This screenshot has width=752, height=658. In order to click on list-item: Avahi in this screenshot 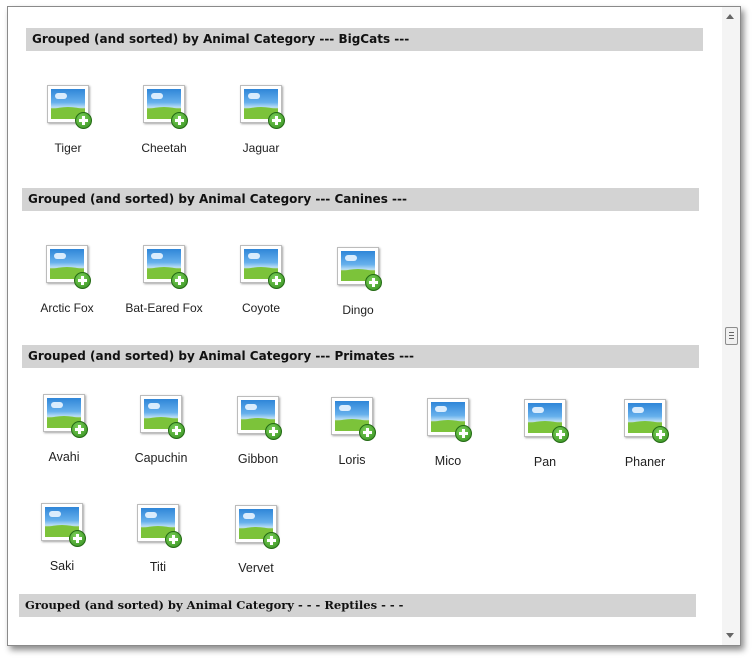, I will do `click(64, 429)`.